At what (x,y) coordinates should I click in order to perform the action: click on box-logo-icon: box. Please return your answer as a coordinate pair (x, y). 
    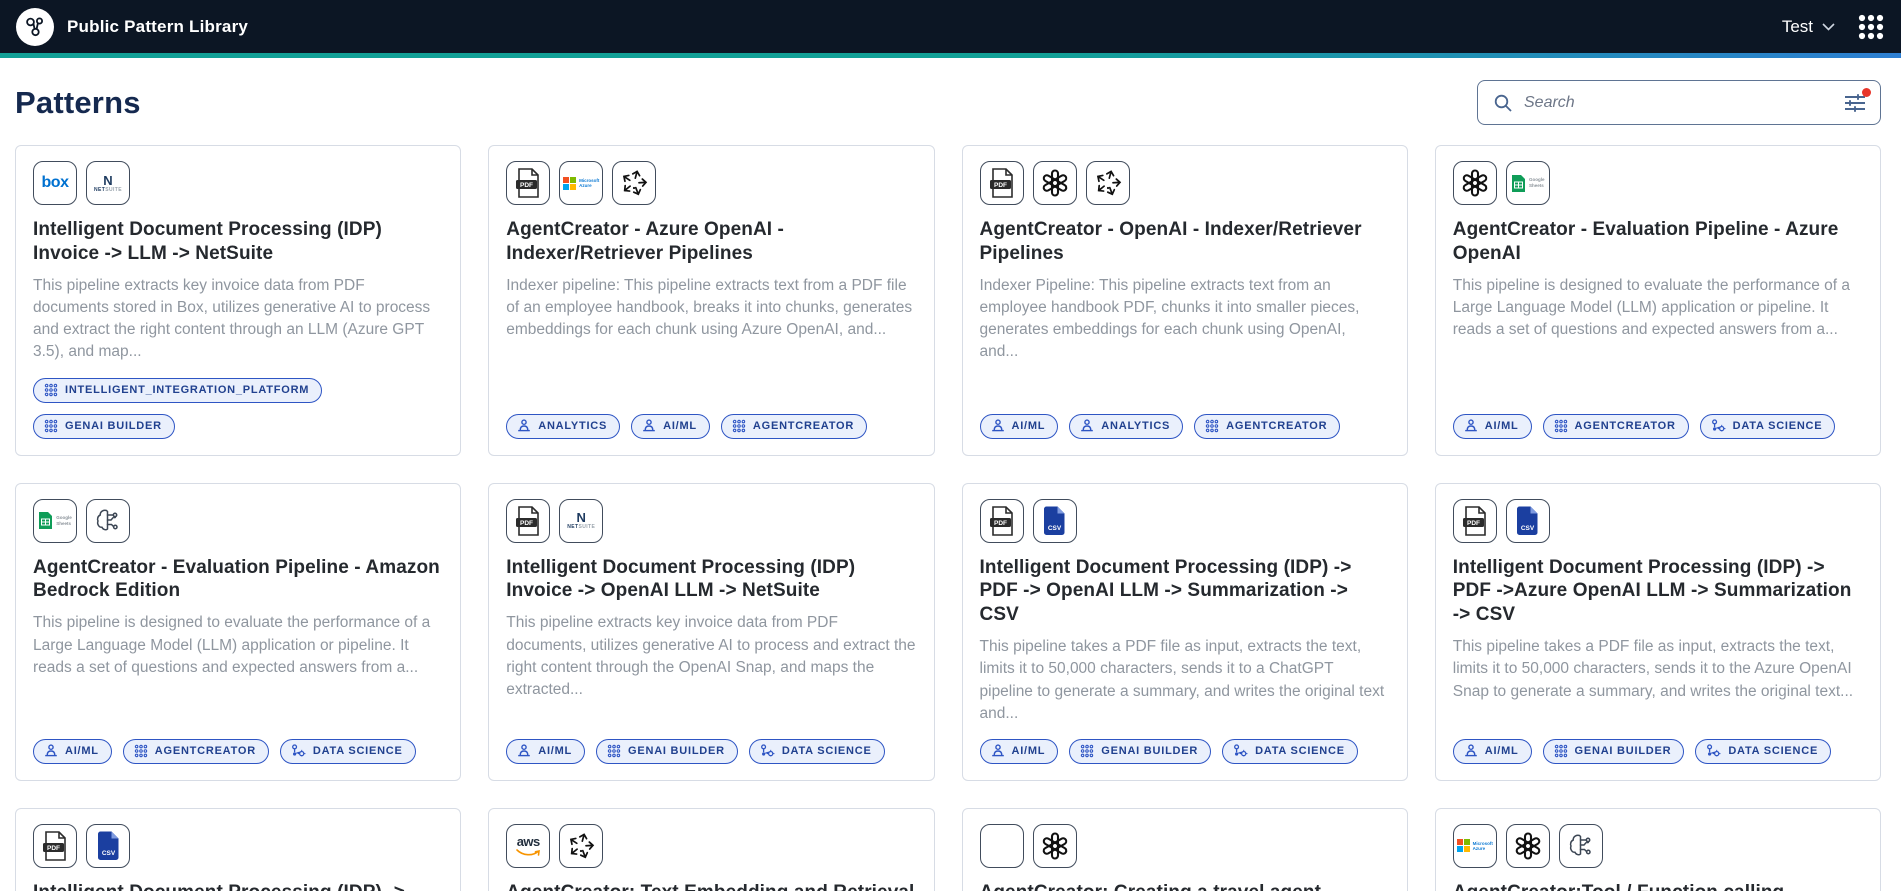
    Looking at the image, I should click on (55, 183).